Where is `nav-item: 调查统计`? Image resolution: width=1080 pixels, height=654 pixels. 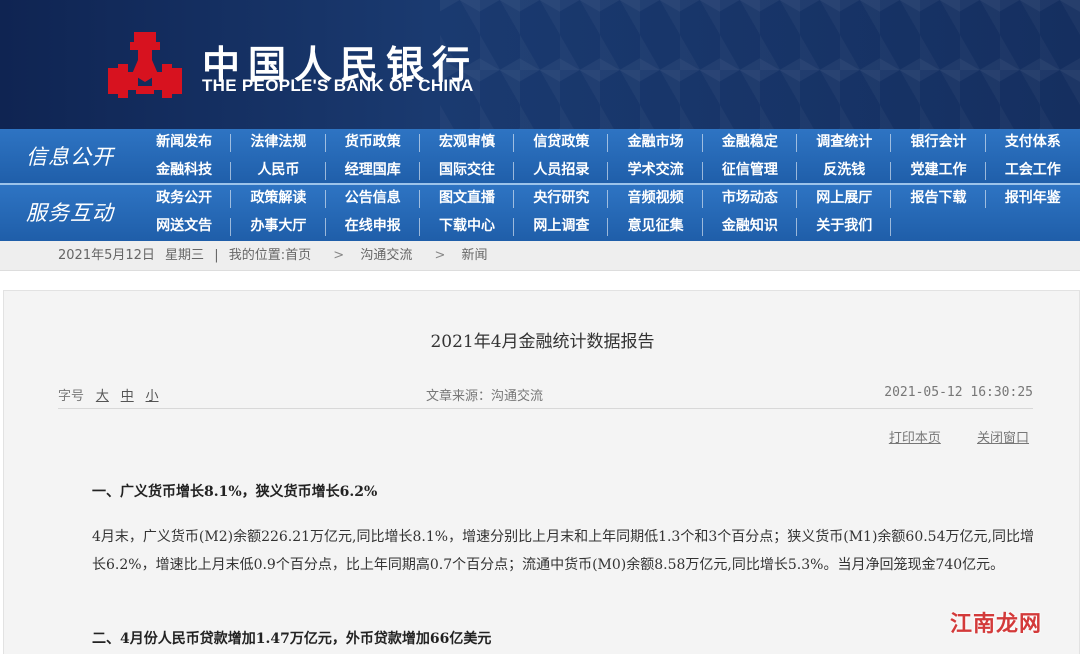
nav-item: 调查统计 is located at coordinates (844, 143).